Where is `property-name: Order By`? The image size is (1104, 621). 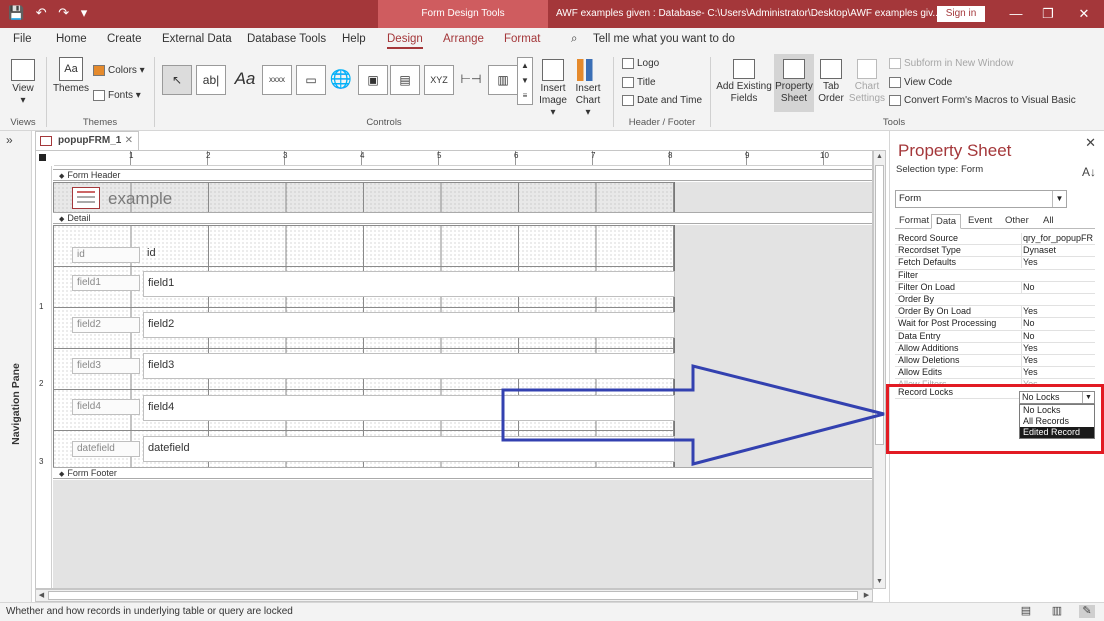
property-name: Order By is located at coordinates (916, 298).